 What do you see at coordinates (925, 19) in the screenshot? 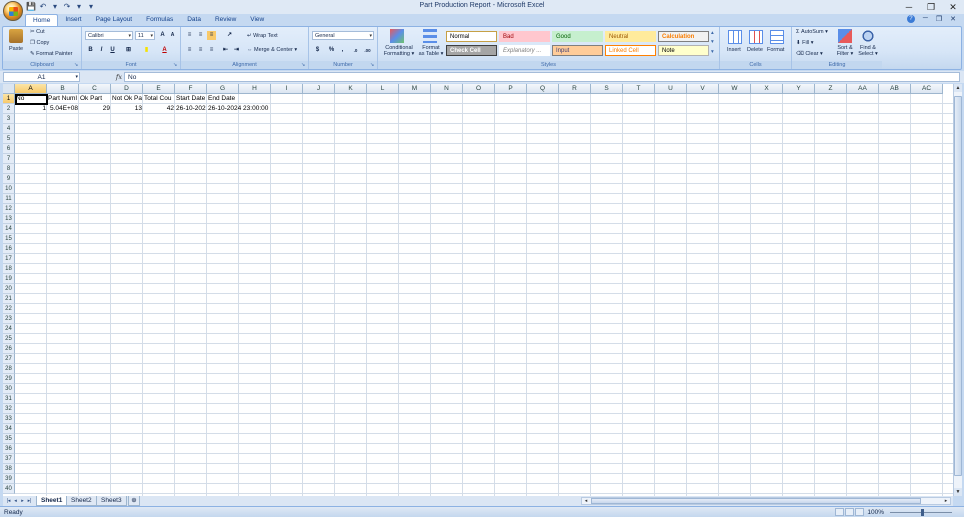
I see `ribbon-minimize-button: ─` at bounding box center [925, 19].